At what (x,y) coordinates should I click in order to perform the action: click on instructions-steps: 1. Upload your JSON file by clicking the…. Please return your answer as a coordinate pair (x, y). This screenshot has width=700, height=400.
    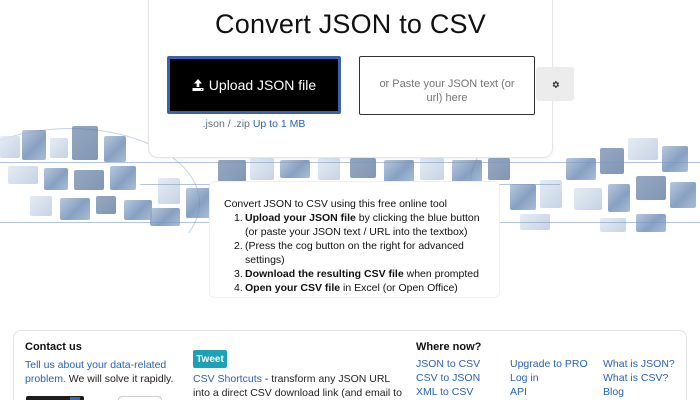
    Looking at the image, I should click on (361, 253).